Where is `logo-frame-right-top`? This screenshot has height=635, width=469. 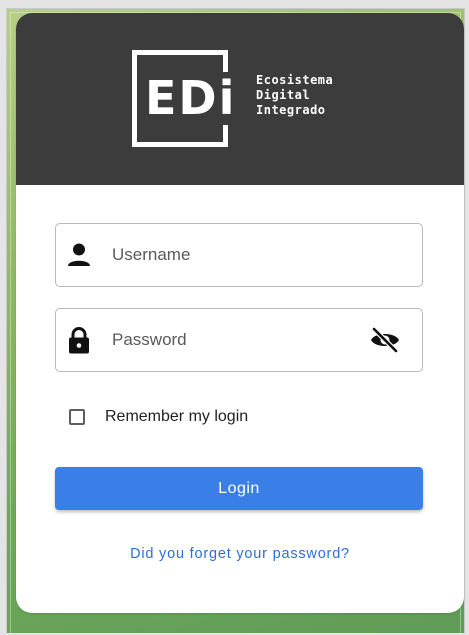 logo-frame-right-top is located at coordinates (225, 61).